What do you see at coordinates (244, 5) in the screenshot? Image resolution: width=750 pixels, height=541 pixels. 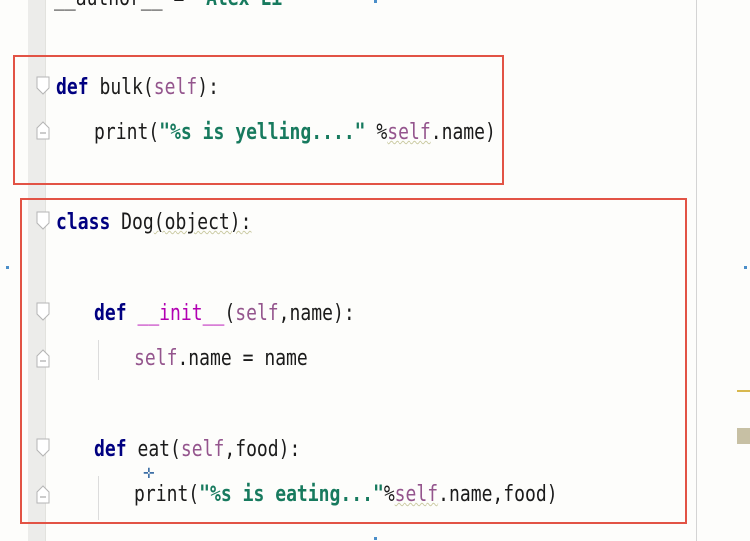 I see `string-literal: "Alex Li"` at bounding box center [244, 5].